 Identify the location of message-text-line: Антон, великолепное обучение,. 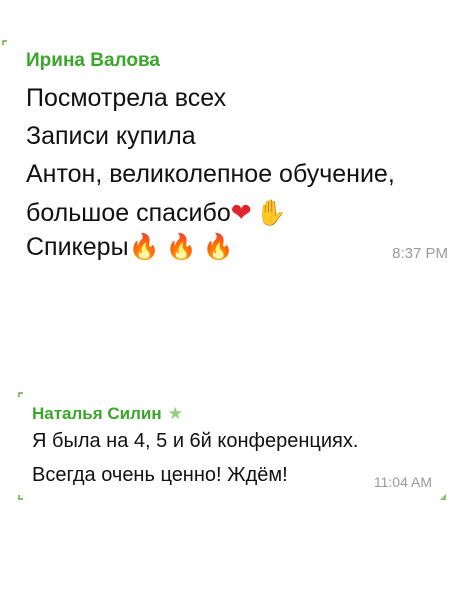
(210, 174).